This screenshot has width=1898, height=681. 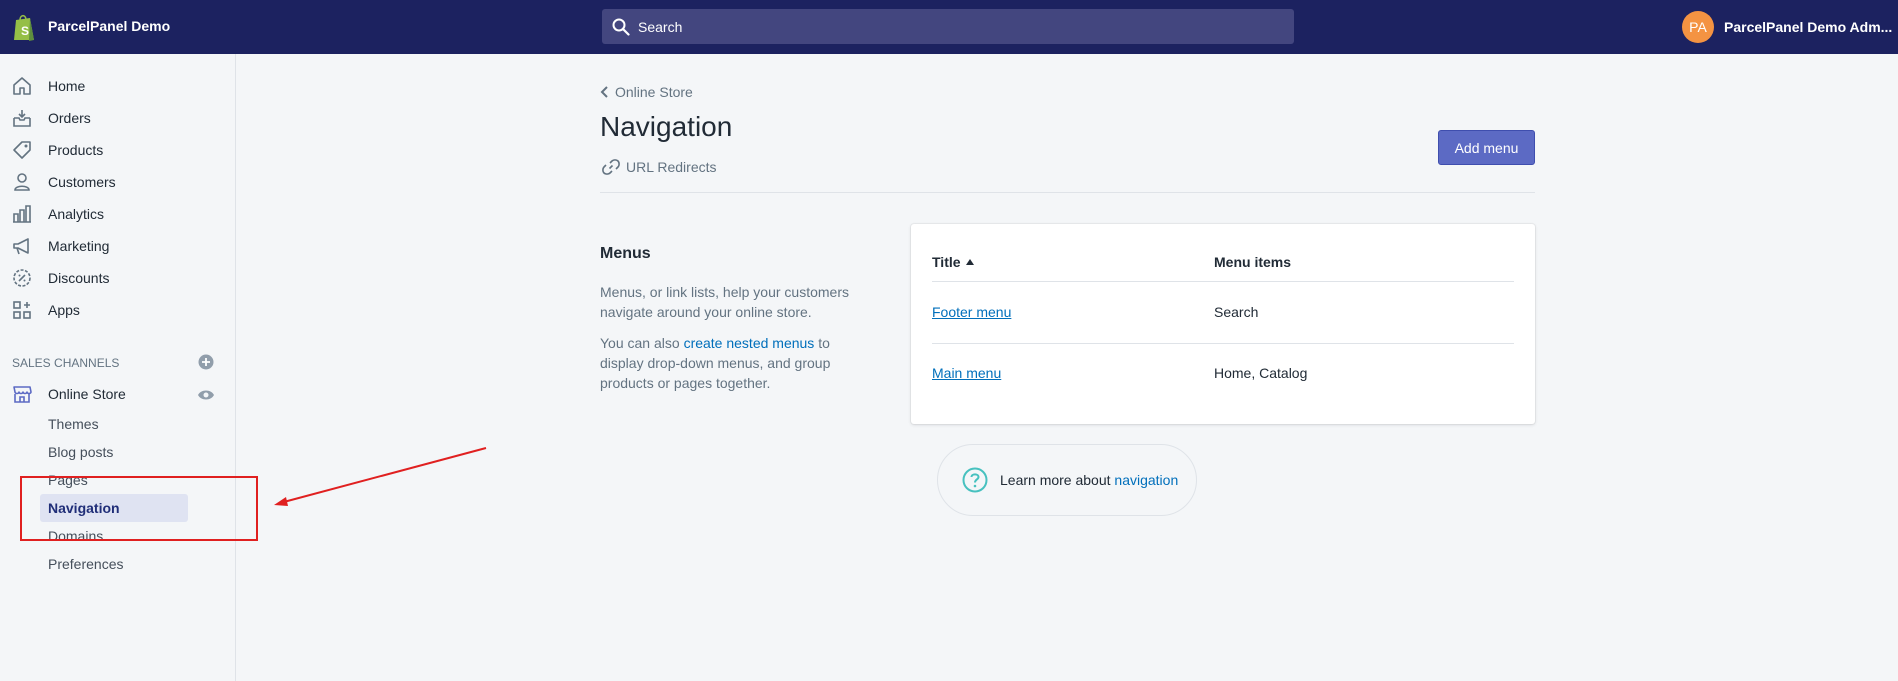 I want to click on url-redirects-link: URL Redirects, so click(x=659, y=167).